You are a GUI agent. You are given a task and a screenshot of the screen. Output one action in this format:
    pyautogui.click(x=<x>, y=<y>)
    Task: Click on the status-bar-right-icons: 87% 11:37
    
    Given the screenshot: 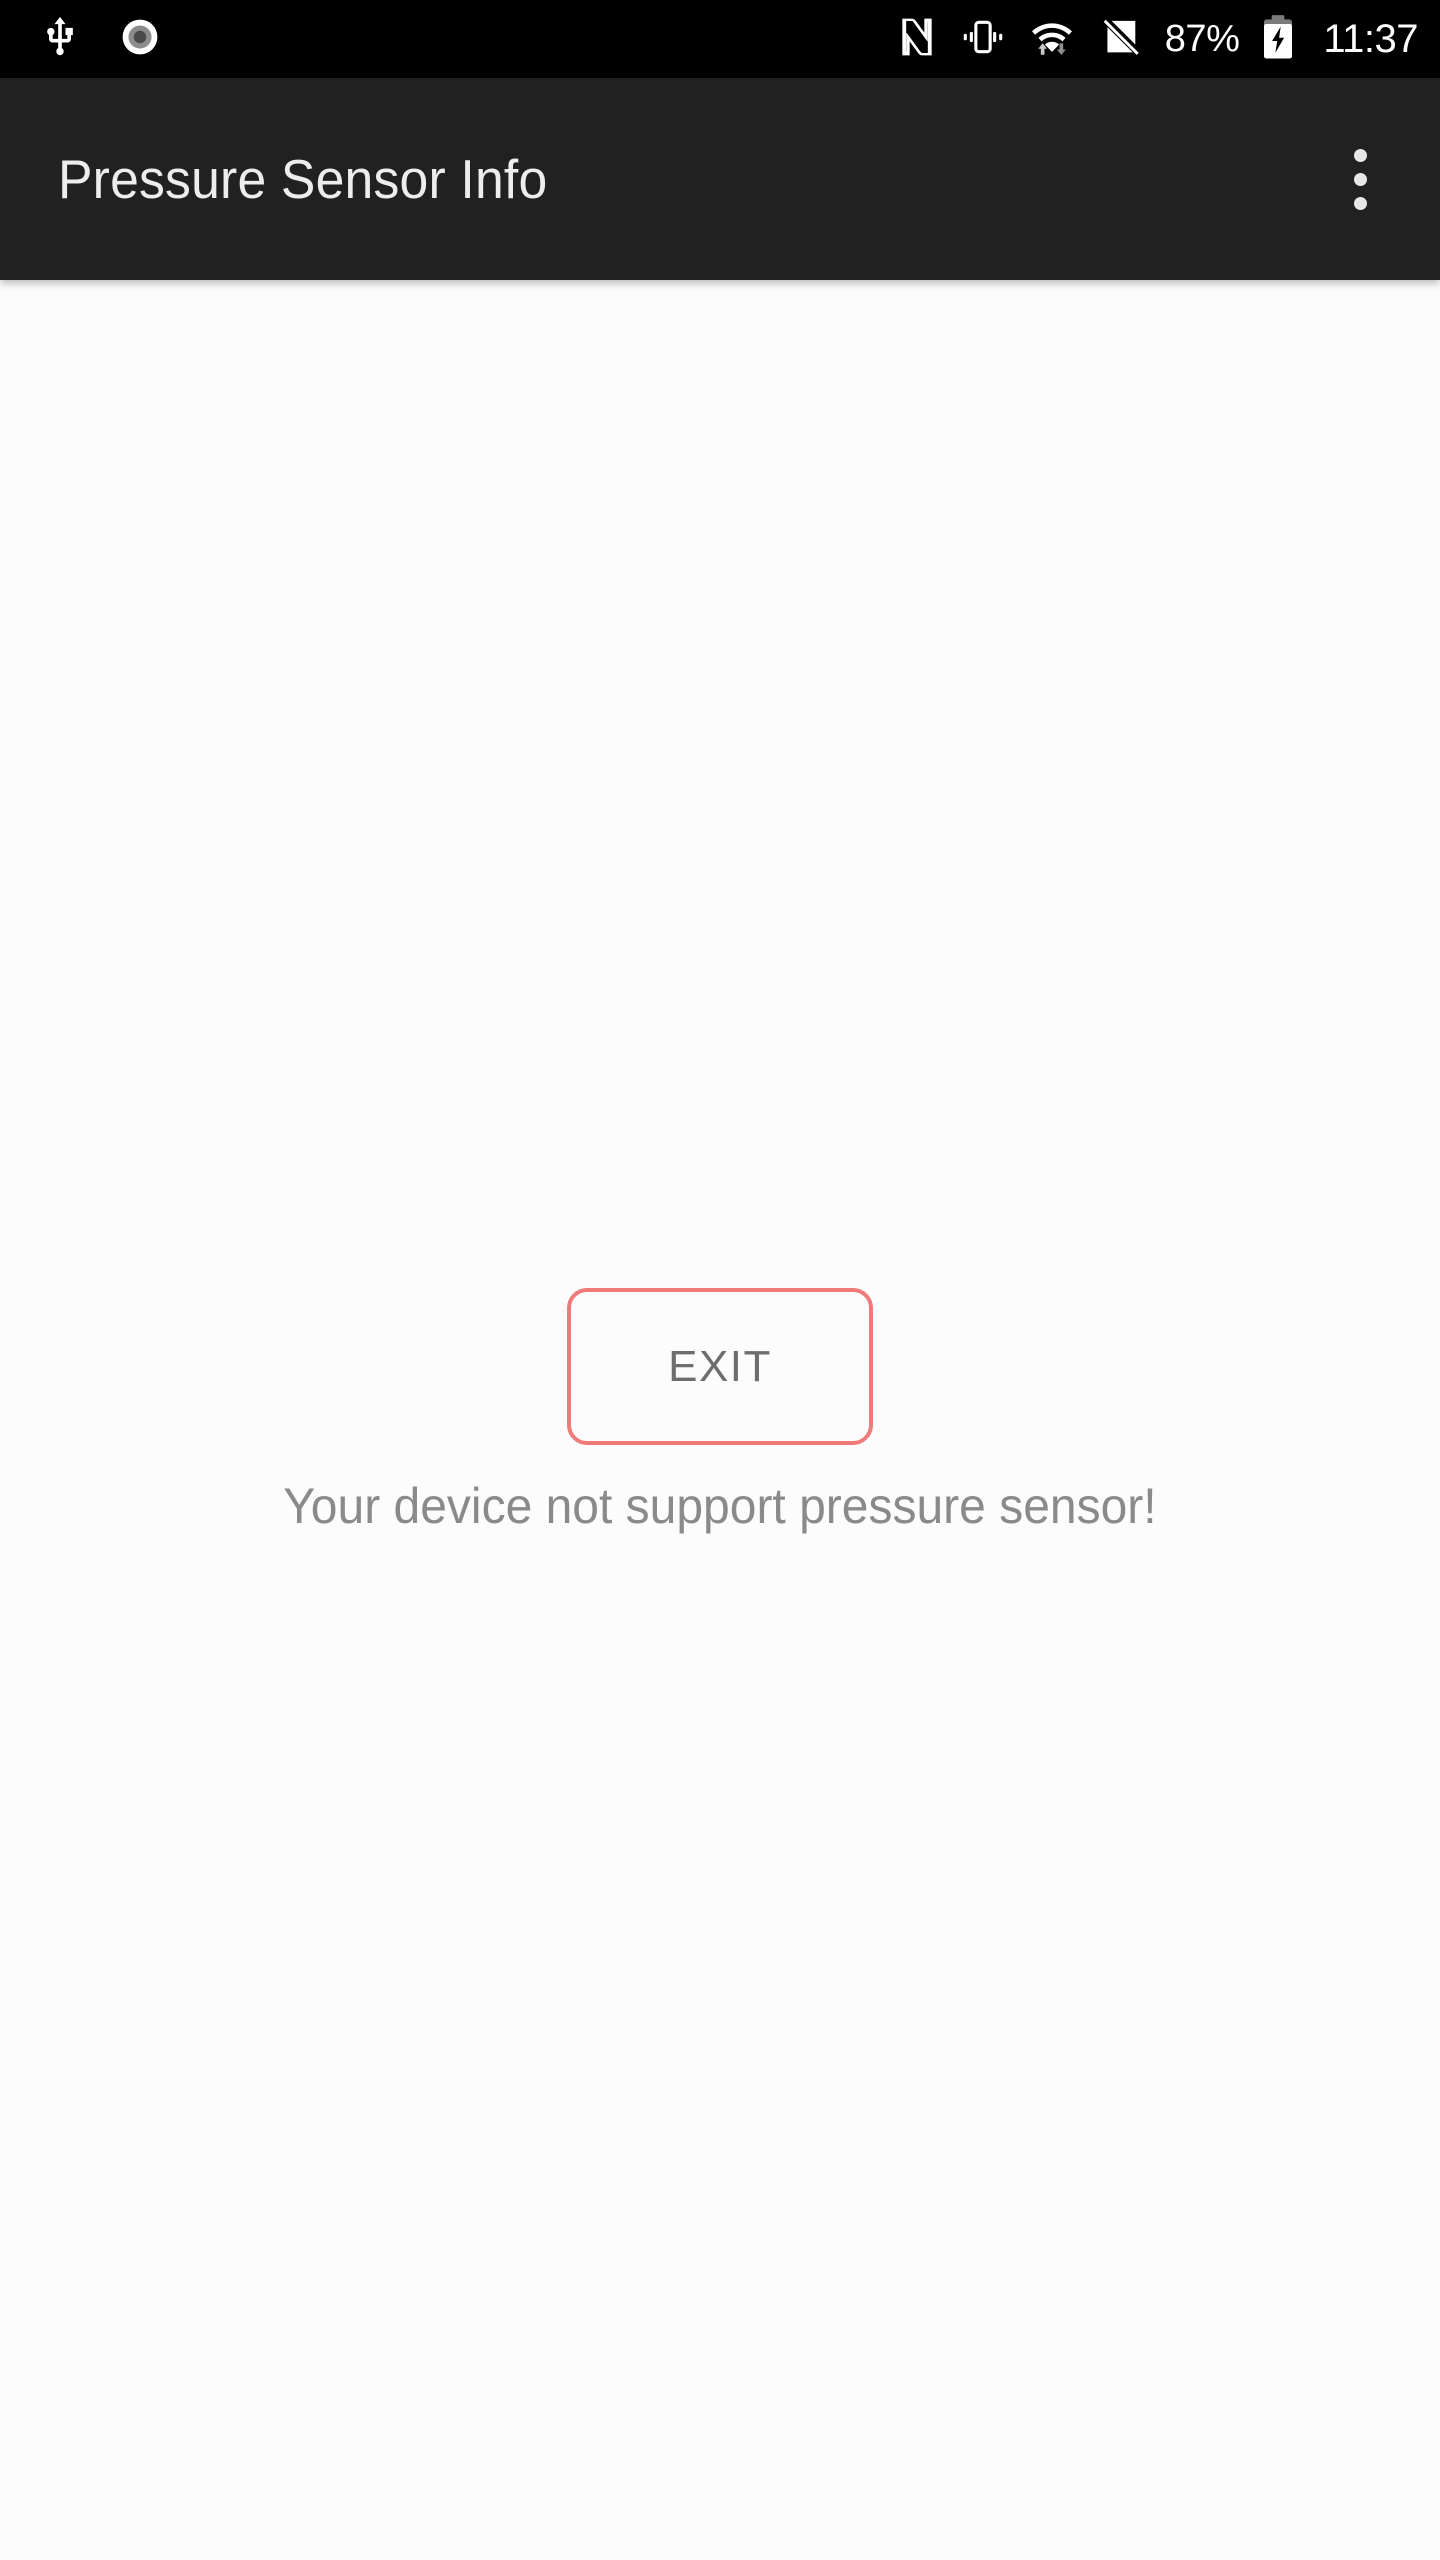 What is the action you would take?
    pyautogui.click(x=1156, y=39)
    